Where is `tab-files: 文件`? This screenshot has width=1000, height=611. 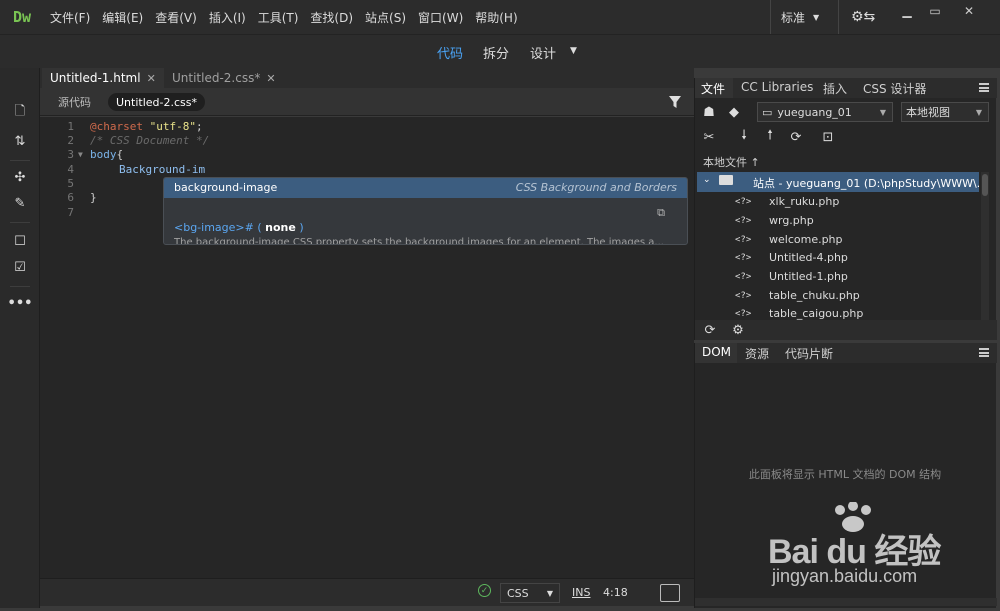
tab-files: 文件 is located at coordinates (713, 88).